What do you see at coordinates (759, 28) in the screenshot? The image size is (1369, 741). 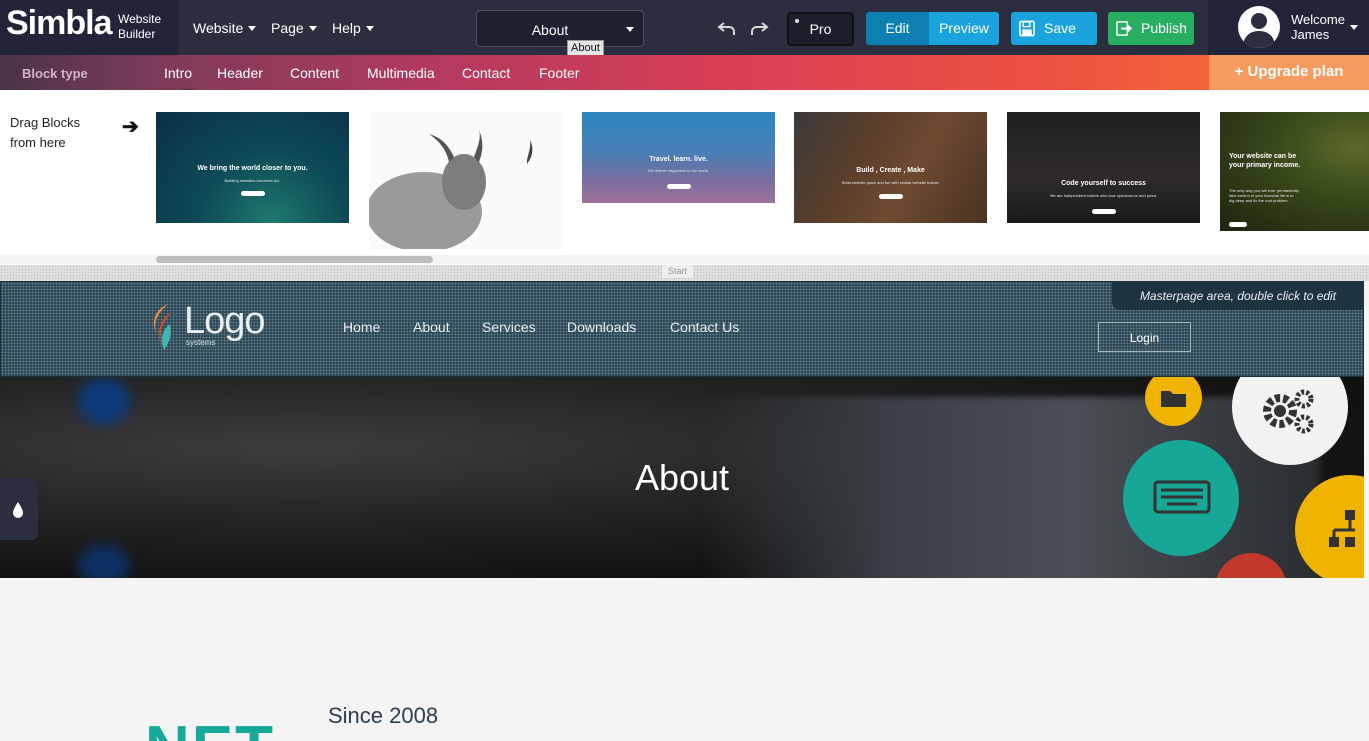 I see `redo-icon` at bounding box center [759, 28].